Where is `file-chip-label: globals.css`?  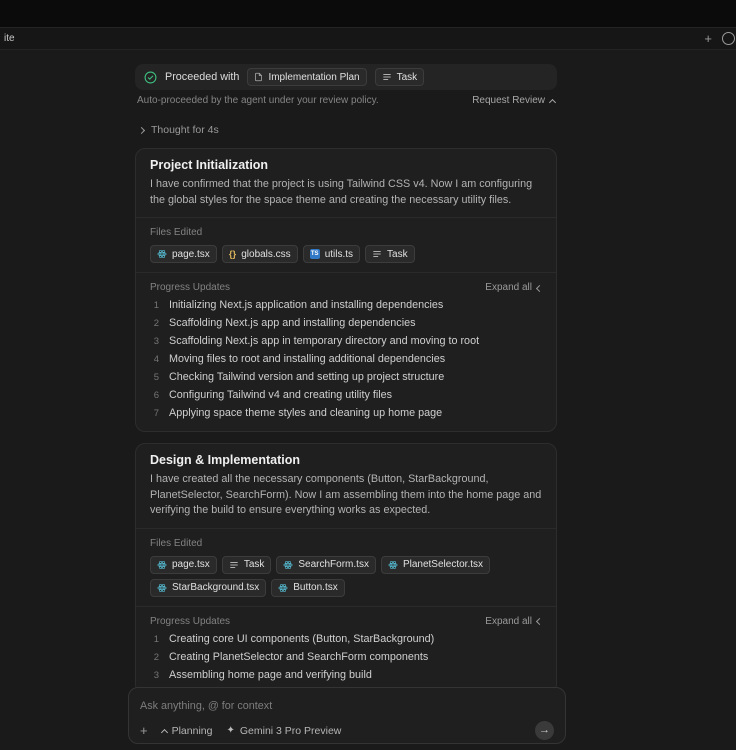 file-chip-label: globals.css is located at coordinates (266, 254).